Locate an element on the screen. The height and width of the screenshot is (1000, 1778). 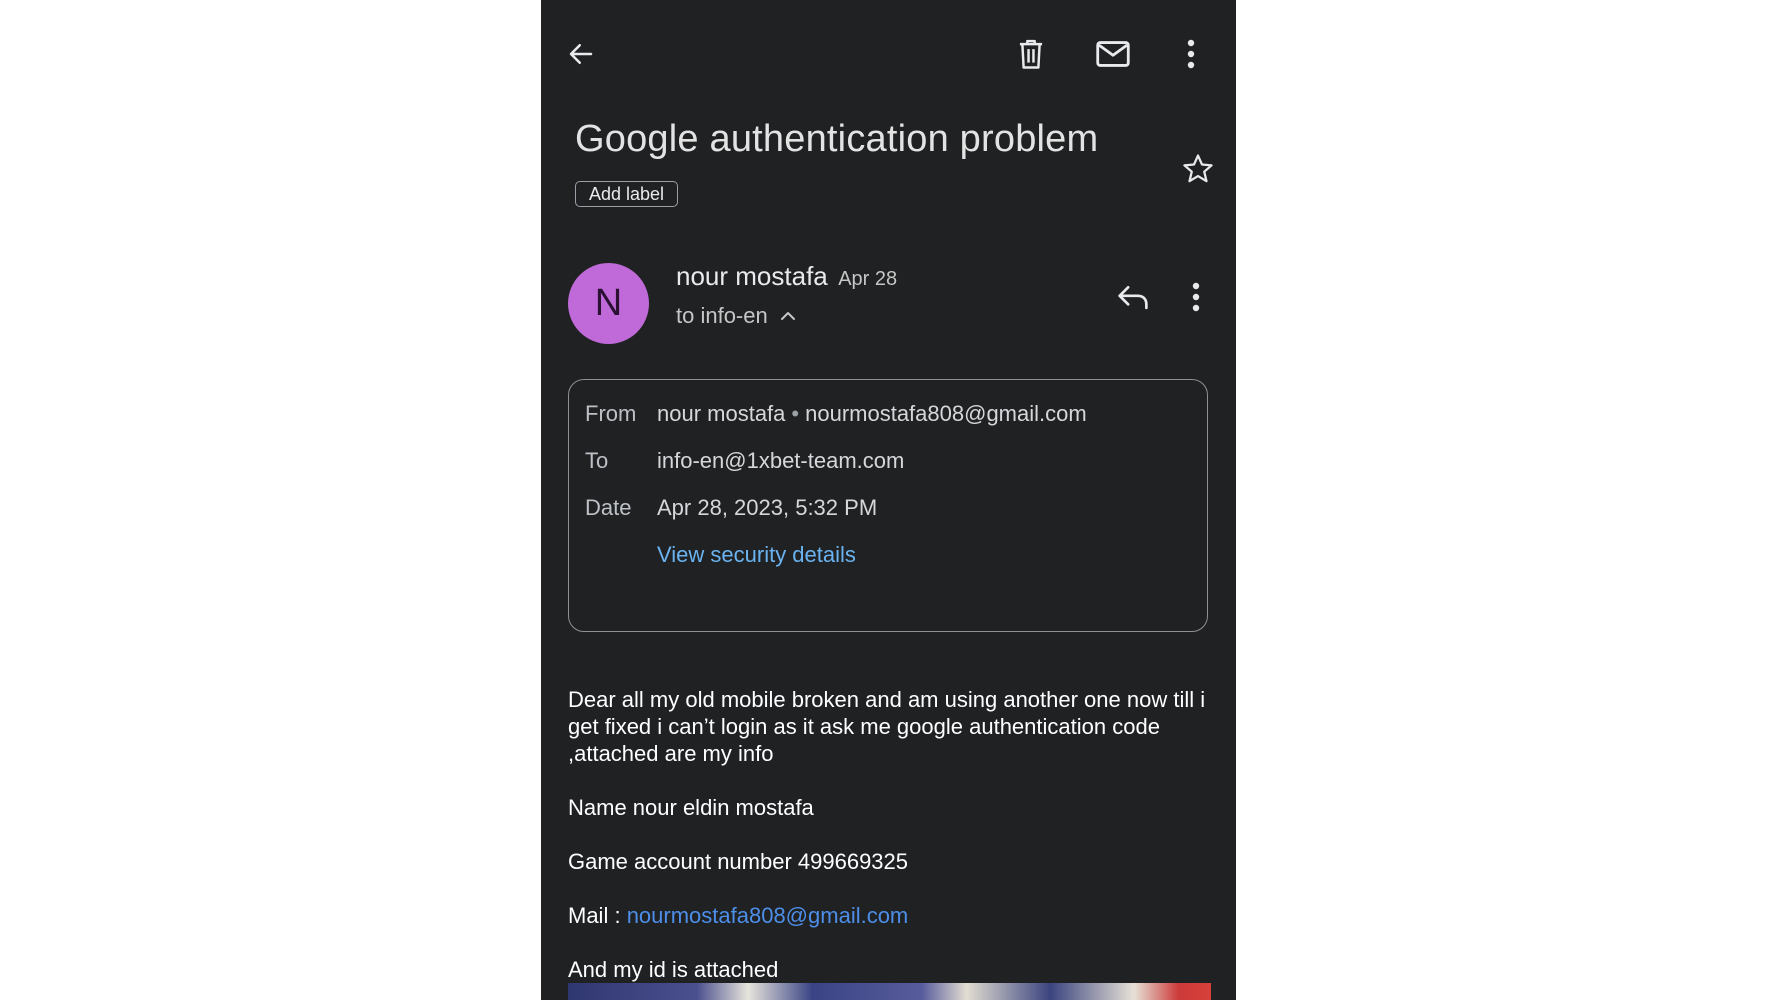
reply-icon is located at coordinates (1133, 297).